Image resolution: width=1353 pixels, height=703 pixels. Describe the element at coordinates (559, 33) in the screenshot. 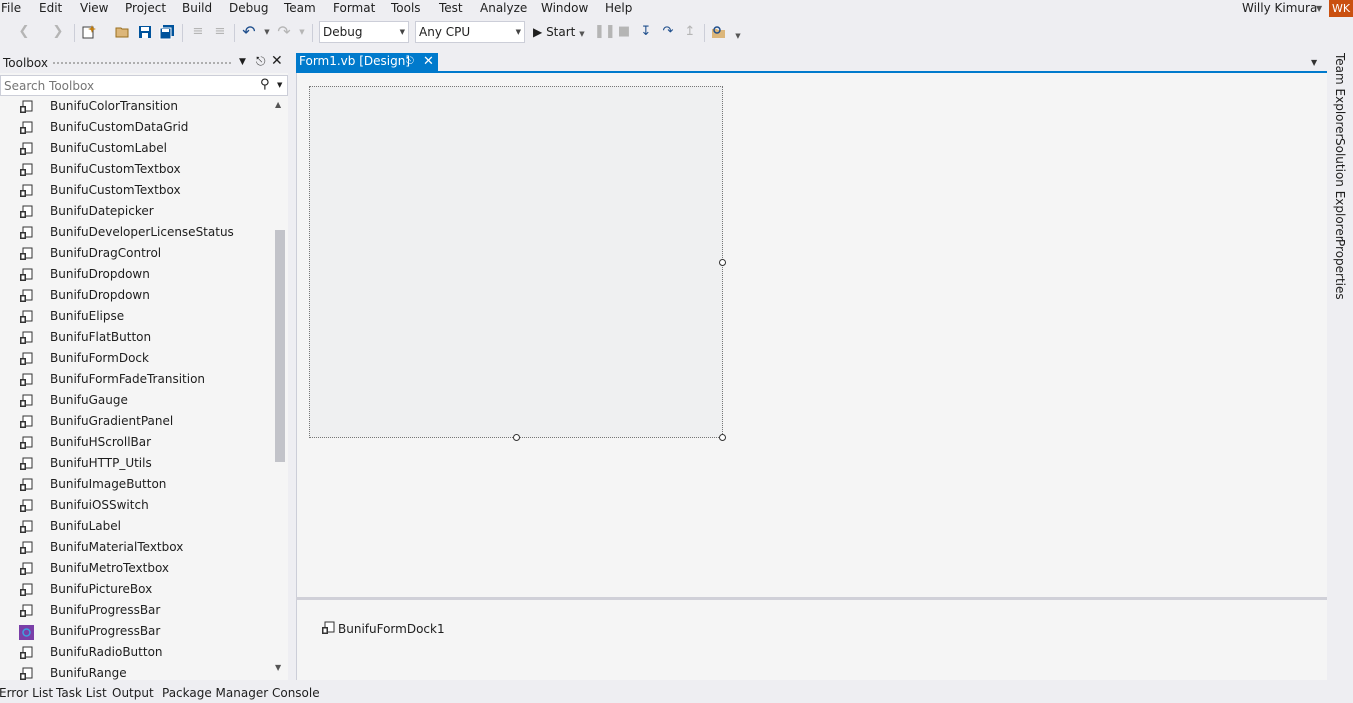

I see `start-button: ▶ Start ▼` at that location.